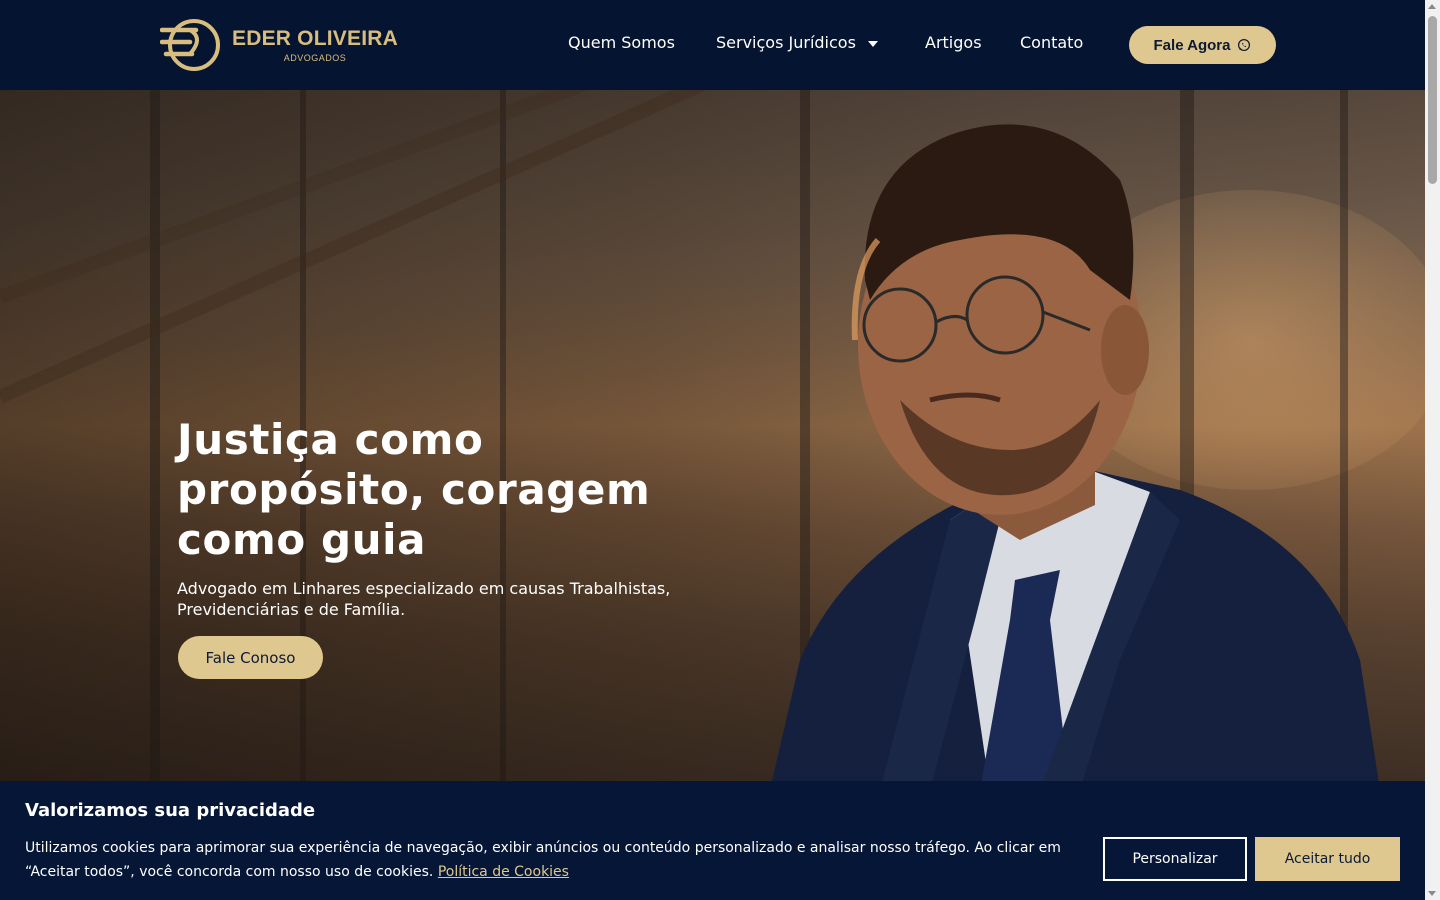  I want to click on nav-servicos-label: Serviços Jurídicos, so click(786, 42).